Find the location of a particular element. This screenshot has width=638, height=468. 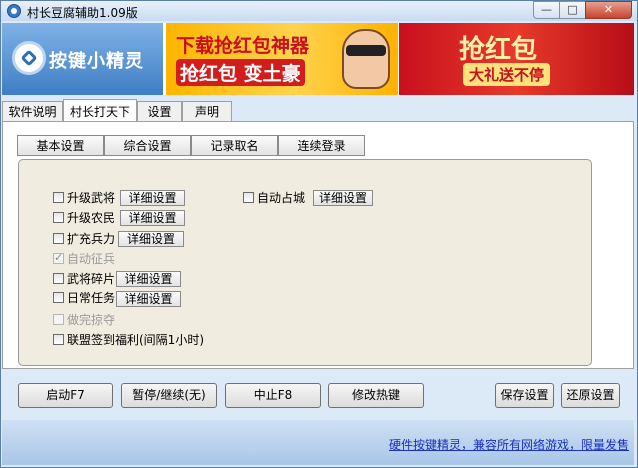

alliance-signin-label: 联盟签到福利(间隔1小时) is located at coordinates (135, 340).